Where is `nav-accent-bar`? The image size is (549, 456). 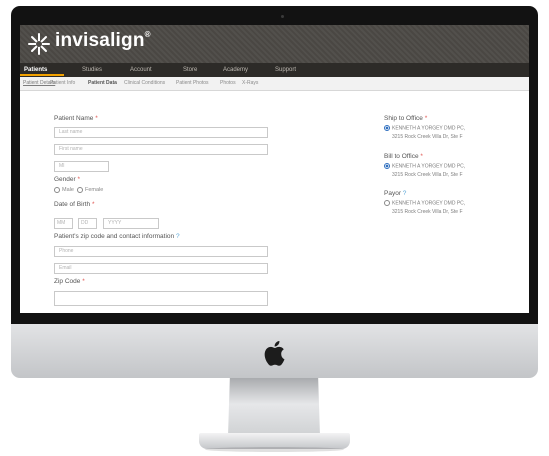
nav-accent-bar is located at coordinates (42, 75).